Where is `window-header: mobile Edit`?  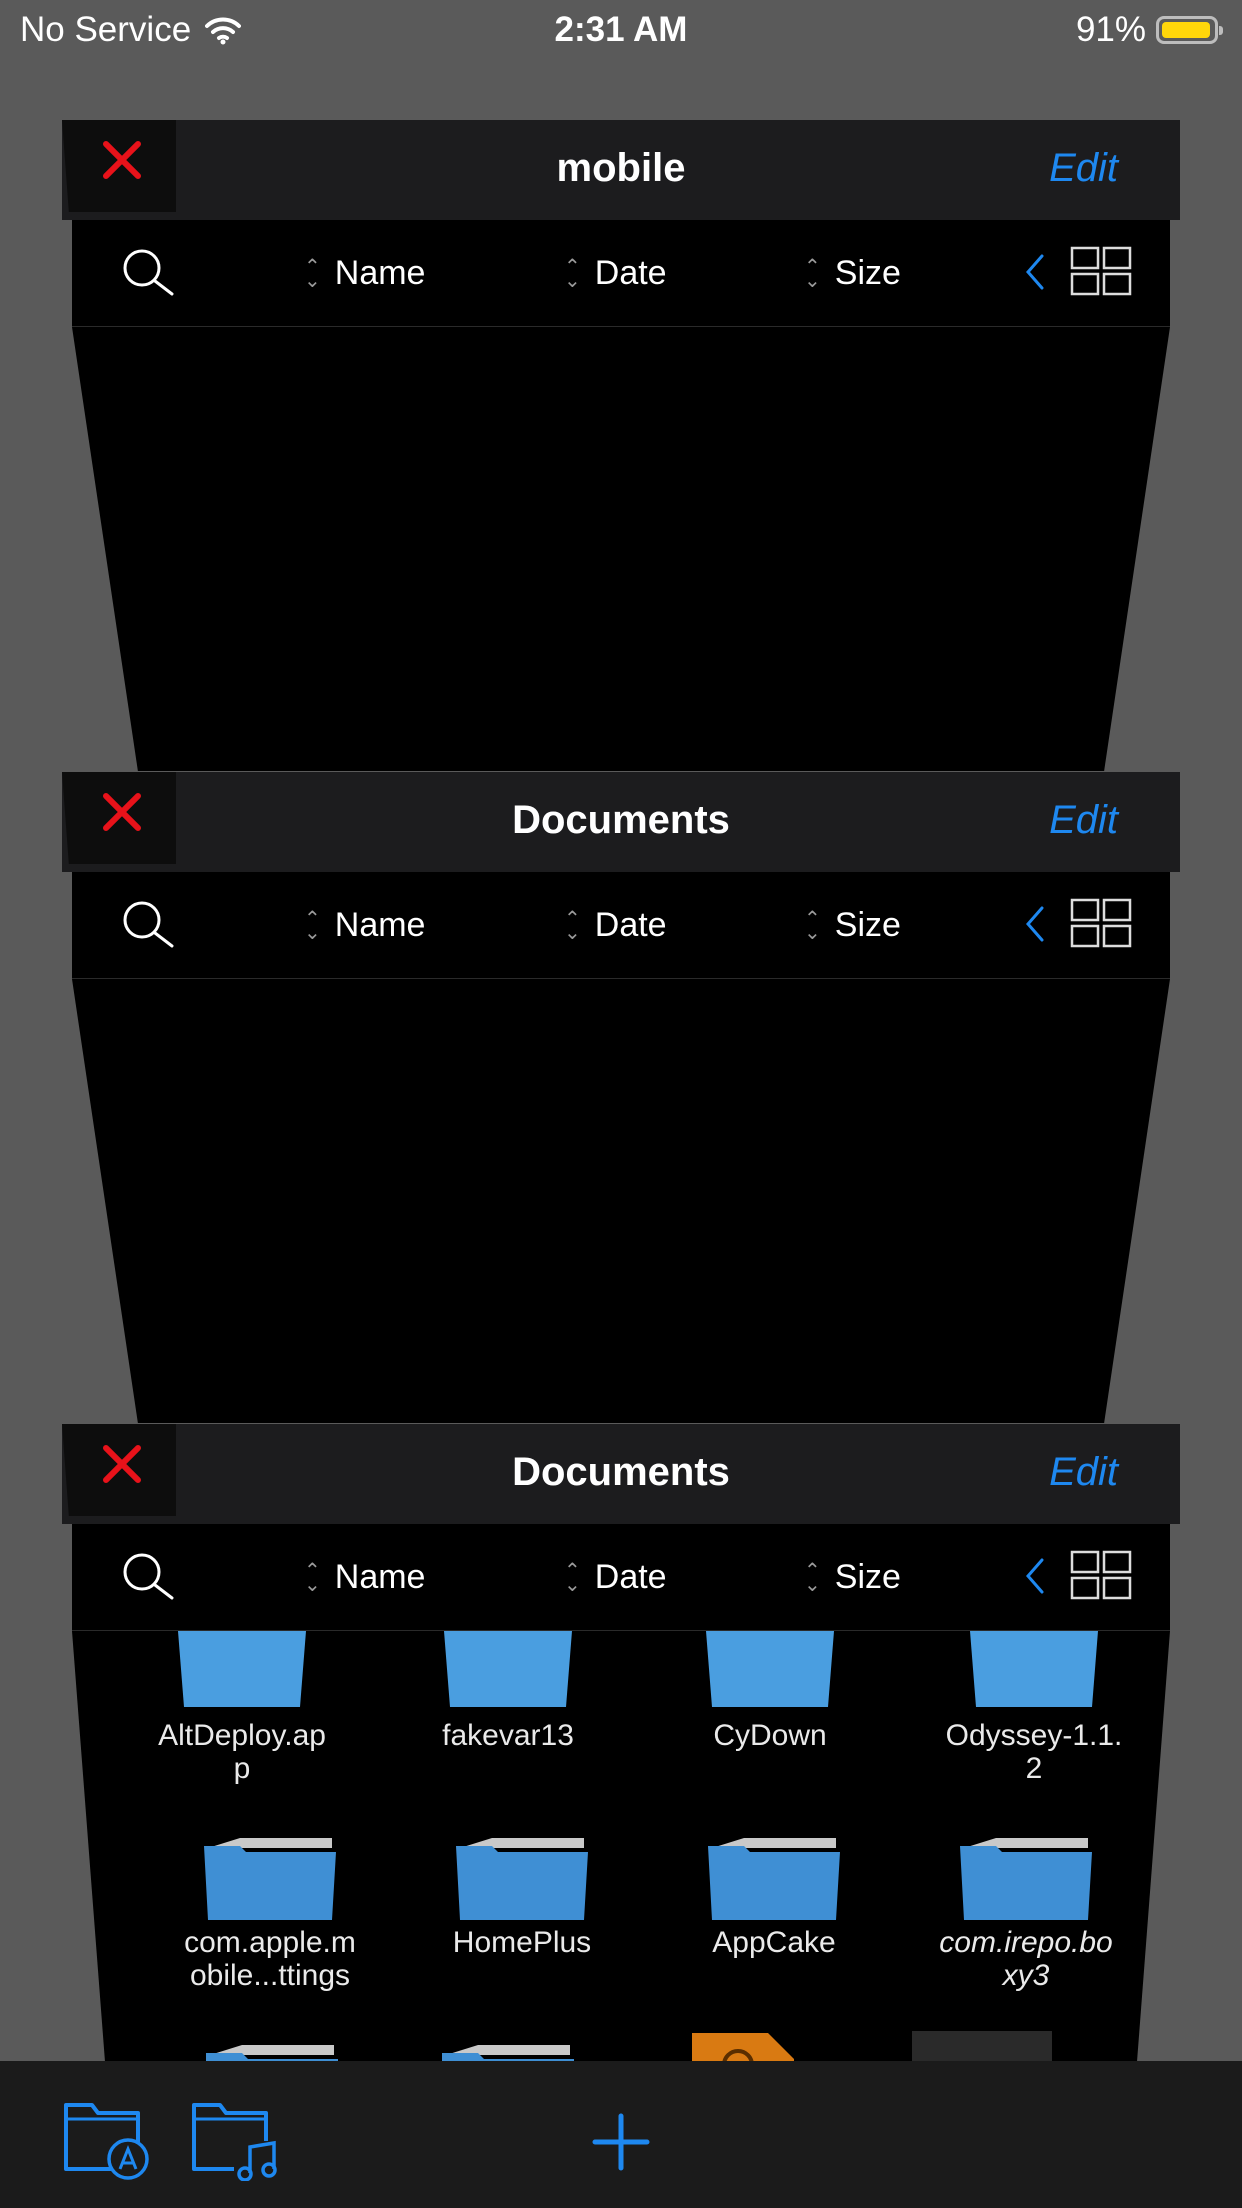 window-header: mobile Edit is located at coordinates (621, 170).